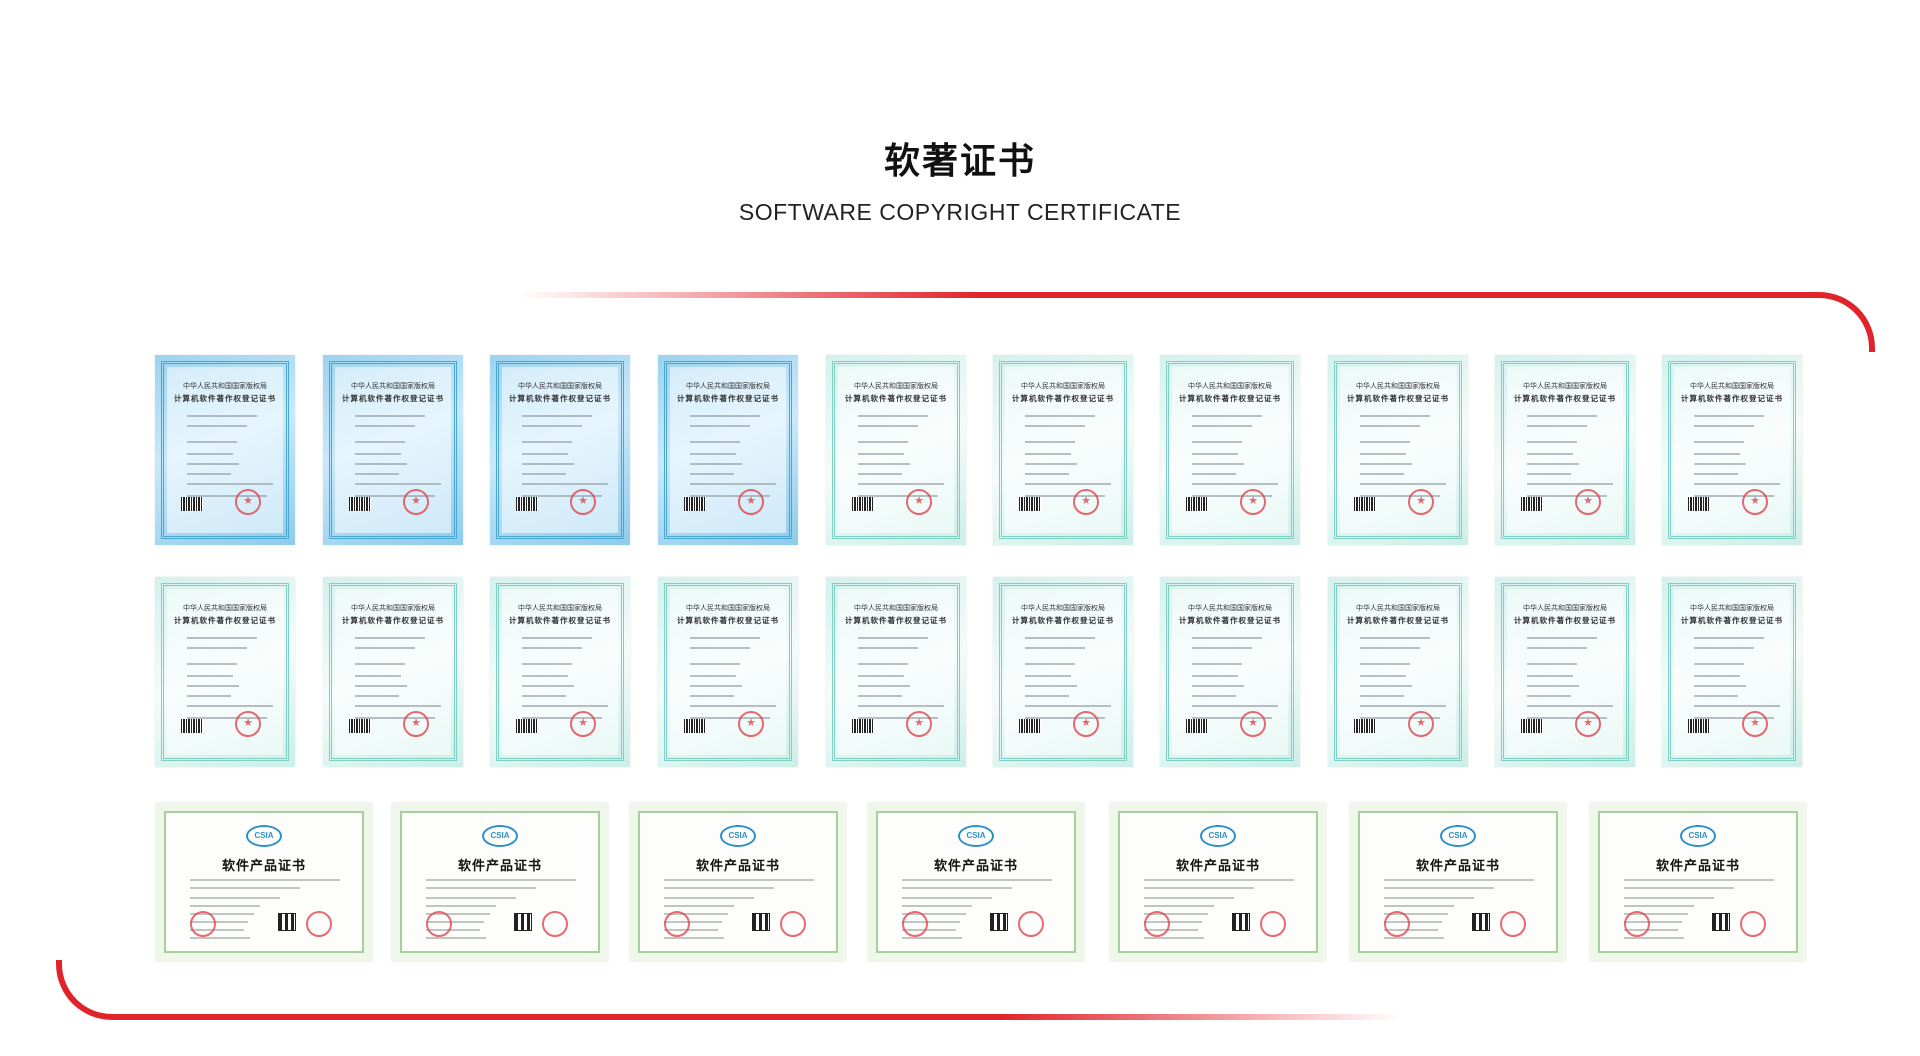 The height and width of the screenshot is (1056, 1920). Describe the element at coordinates (959, 161) in the screenshot. I see `section-title: 软著证书` at that location.